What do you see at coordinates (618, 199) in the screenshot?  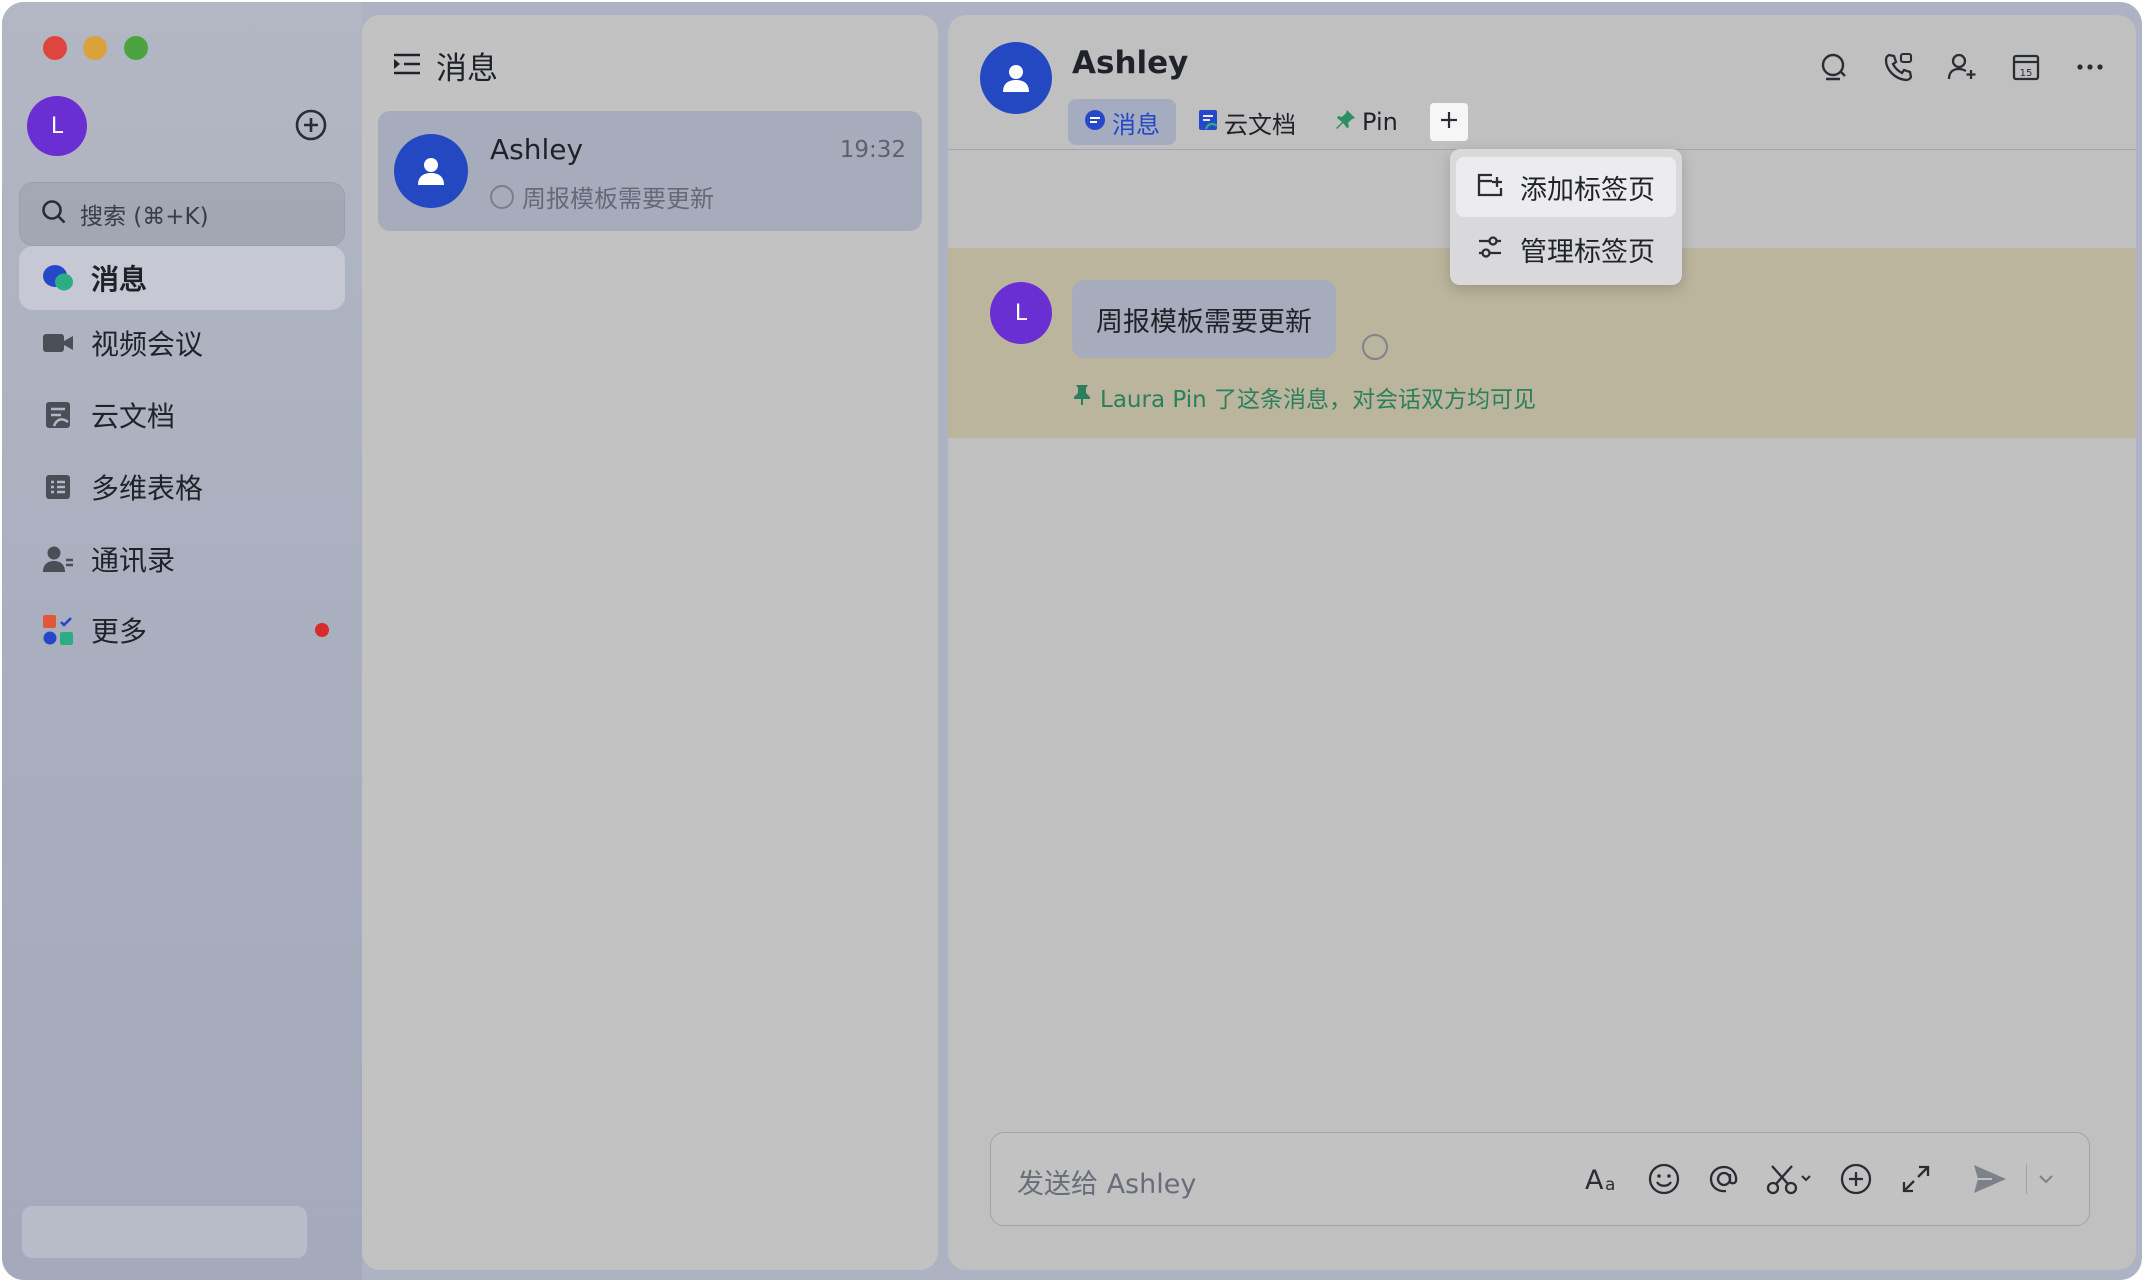 I see `preview-text: 周报模板需要更新` at bounding box center [618, 199].